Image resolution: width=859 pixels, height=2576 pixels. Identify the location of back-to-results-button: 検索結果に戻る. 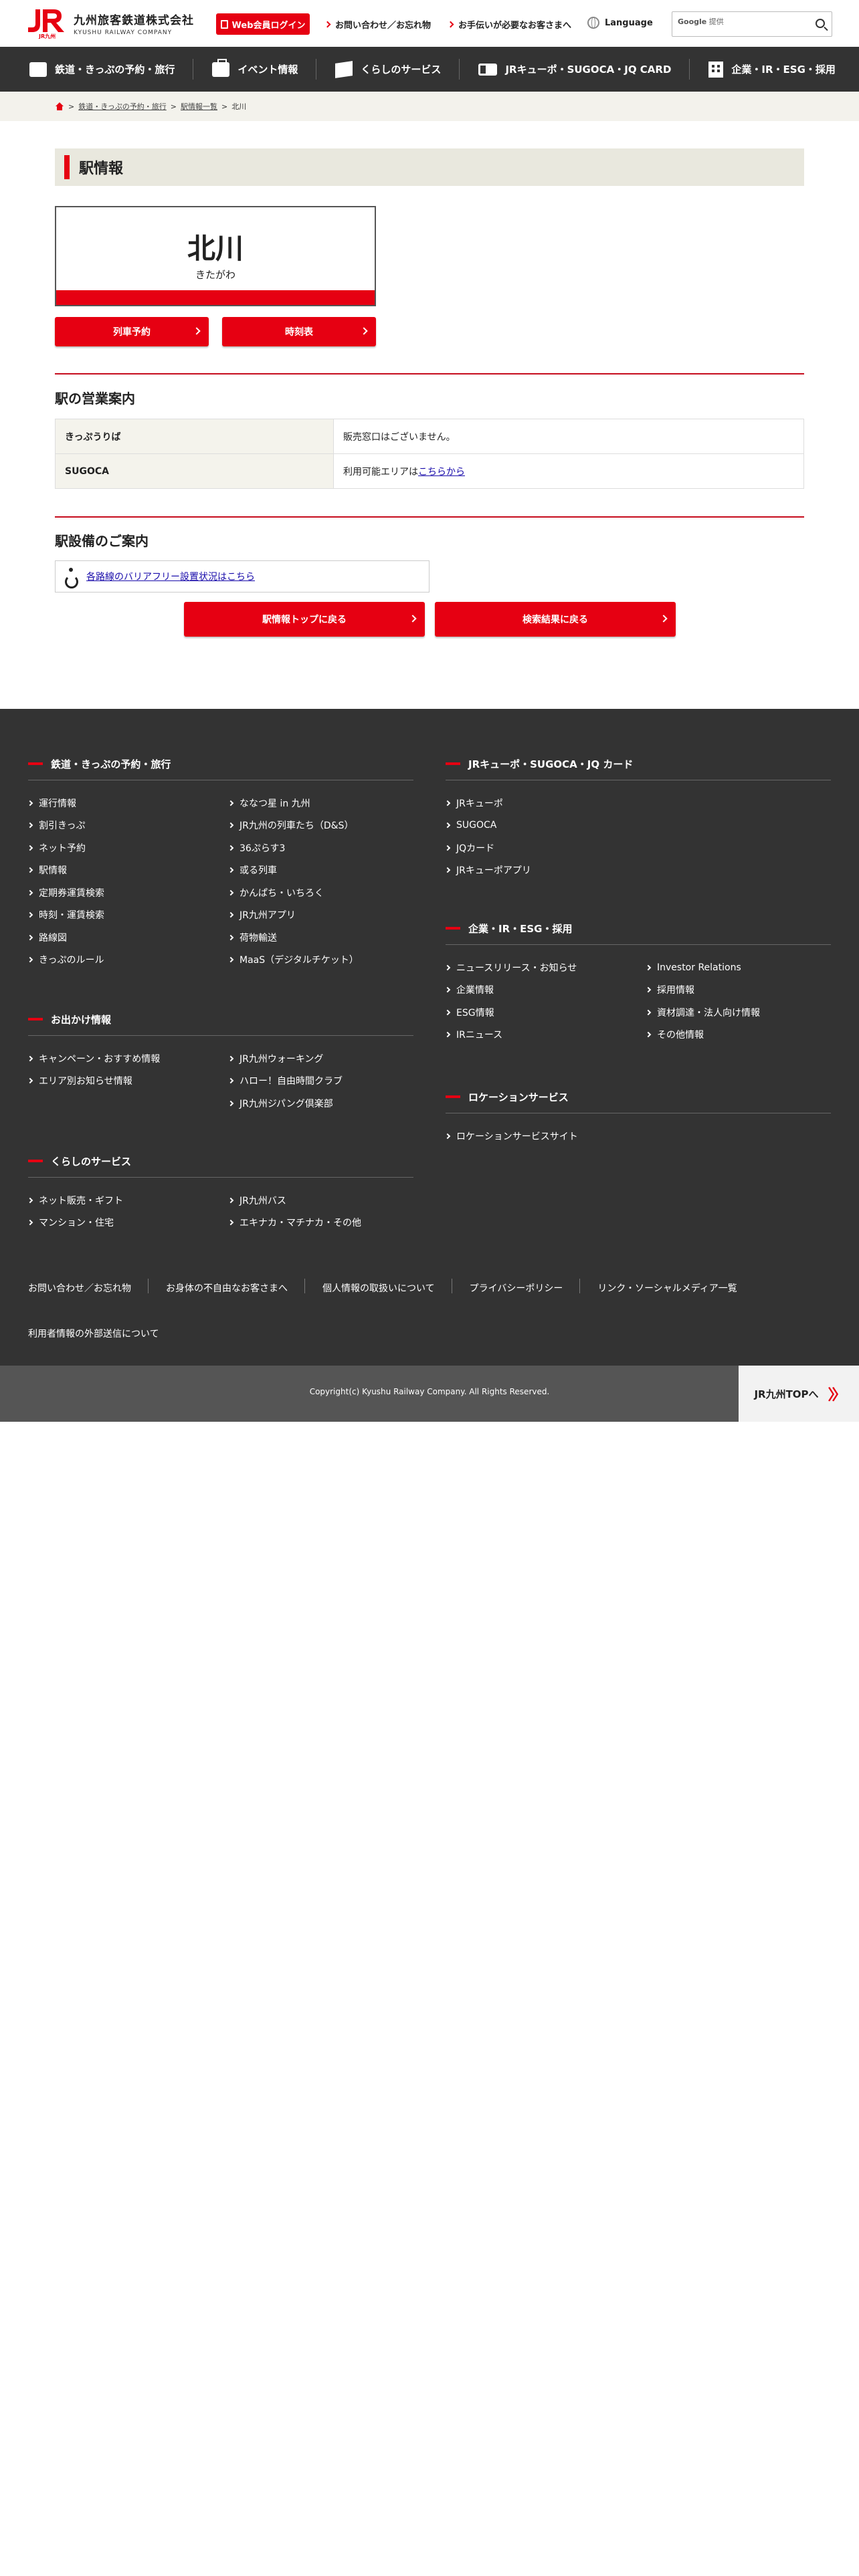
(555, 619).